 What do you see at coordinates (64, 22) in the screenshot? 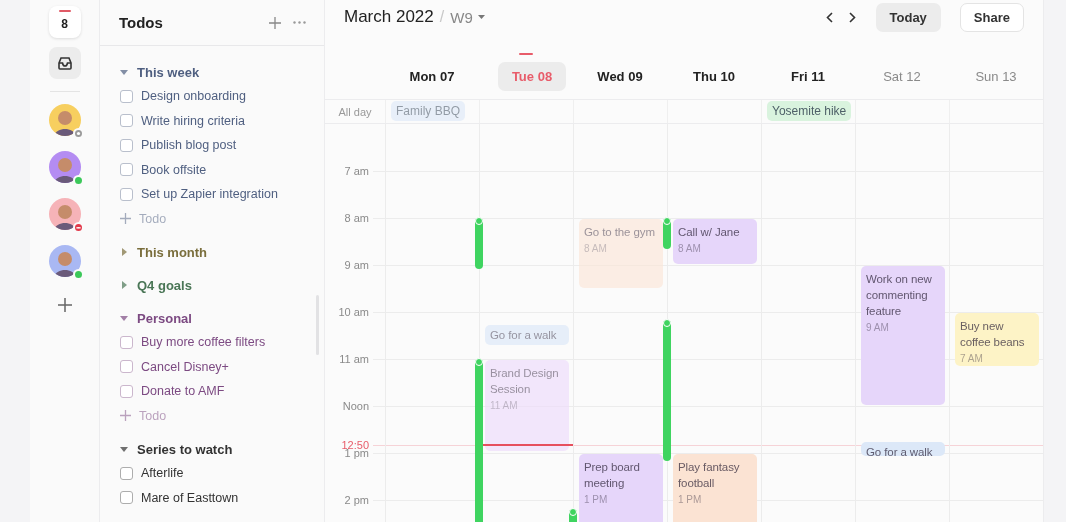
I see `calendar-icon: 8` at bounding box center [64, 22].